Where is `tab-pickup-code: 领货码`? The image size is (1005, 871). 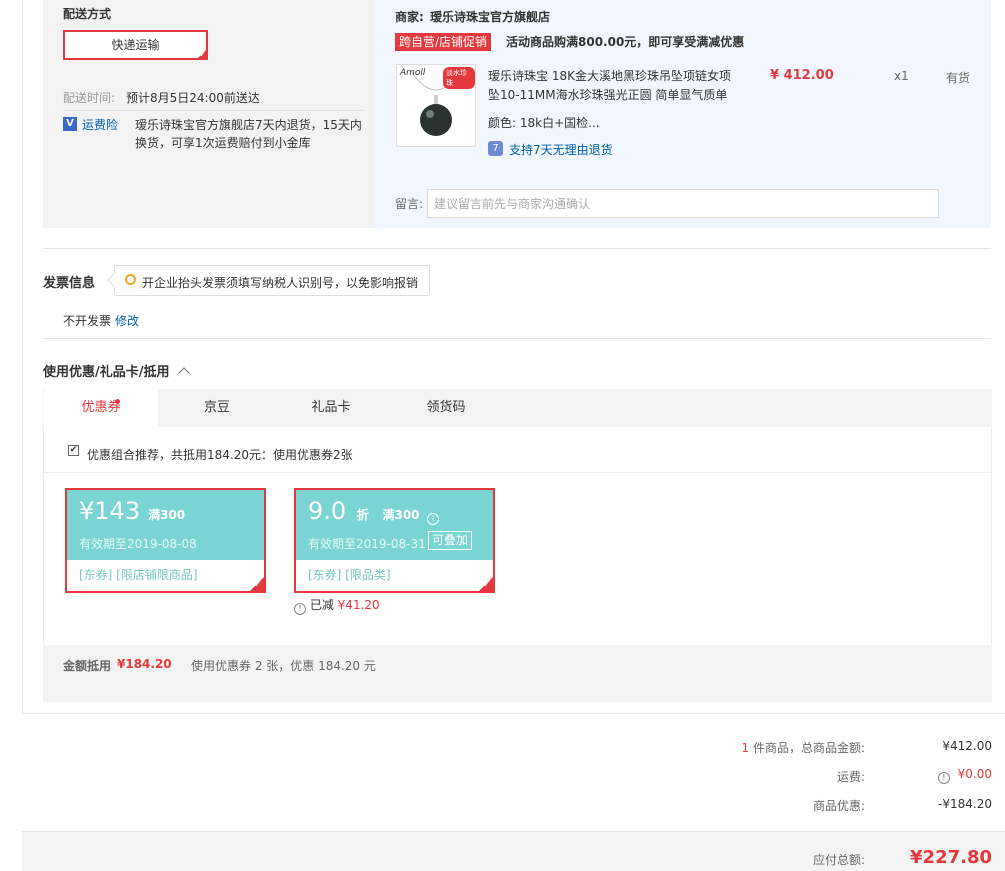
tab-pickup-code: 领货码 is located at coordinates (446, 408).